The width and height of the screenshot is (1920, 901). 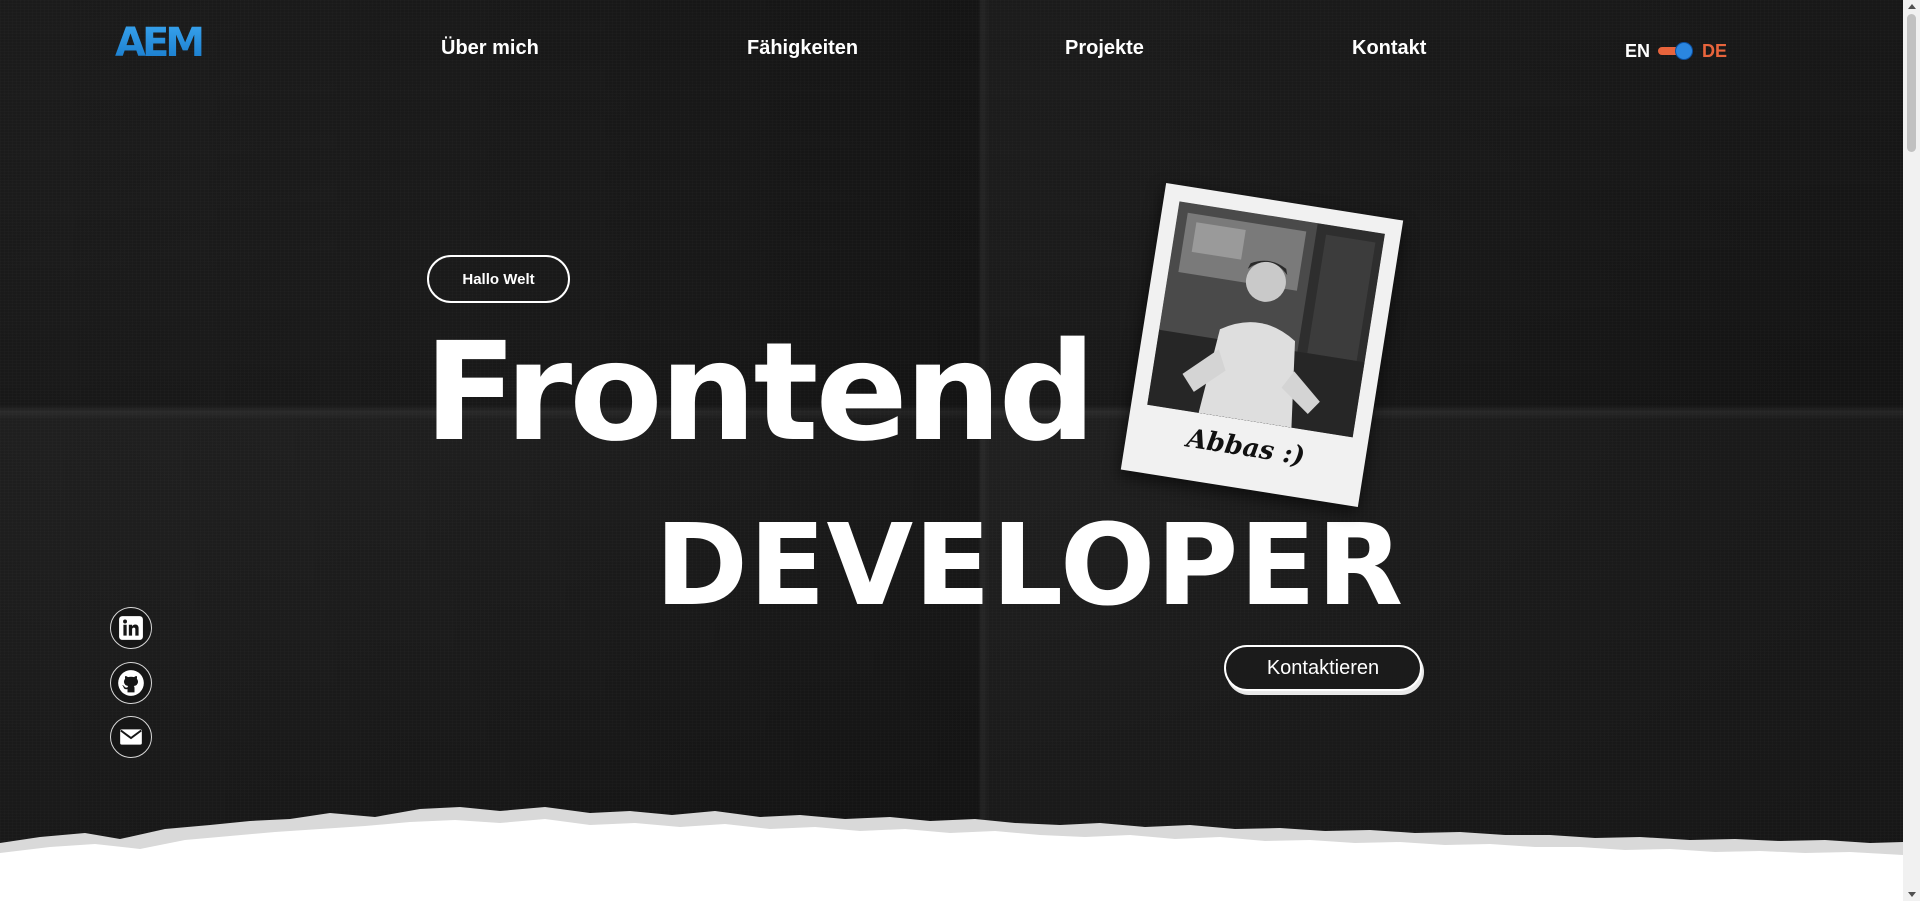 I want to click on mail-icon, so click(x=131, y=737).